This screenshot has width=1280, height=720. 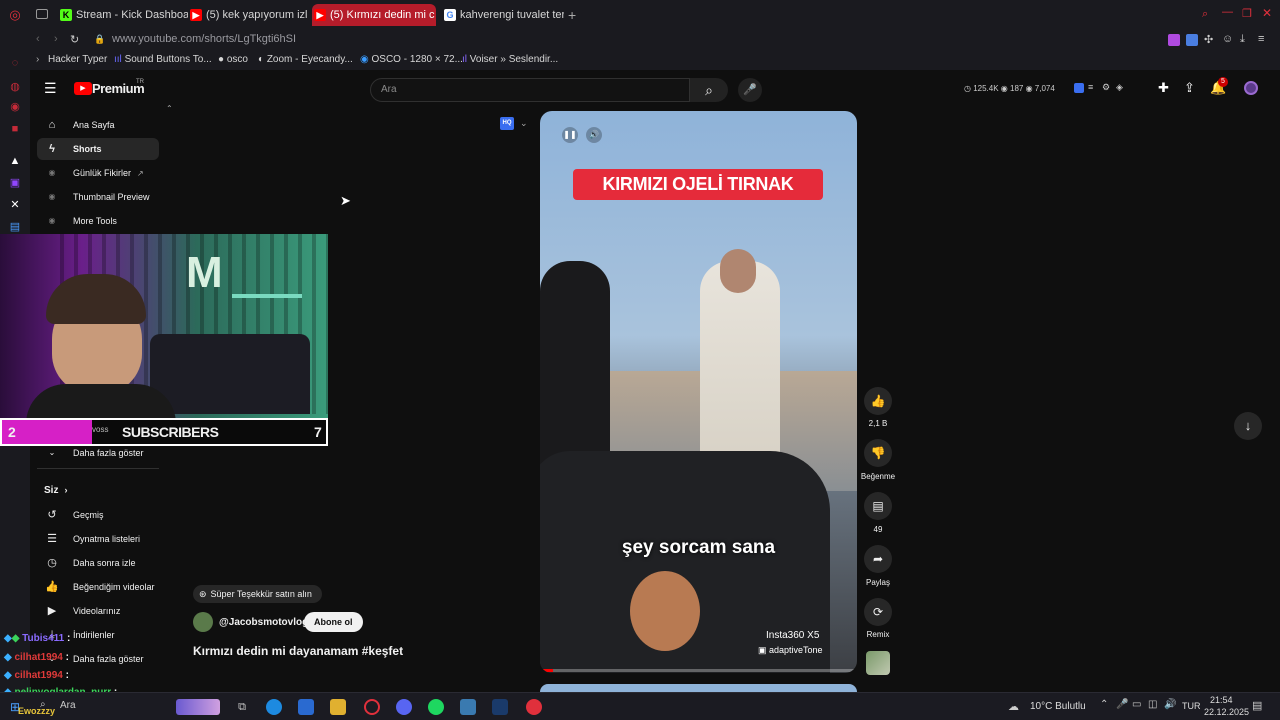 What do you see at coordinates (55, 490) in the screenshot?
I see `sidebar-section-you: Siz ›` at bounding box center [55, 490].